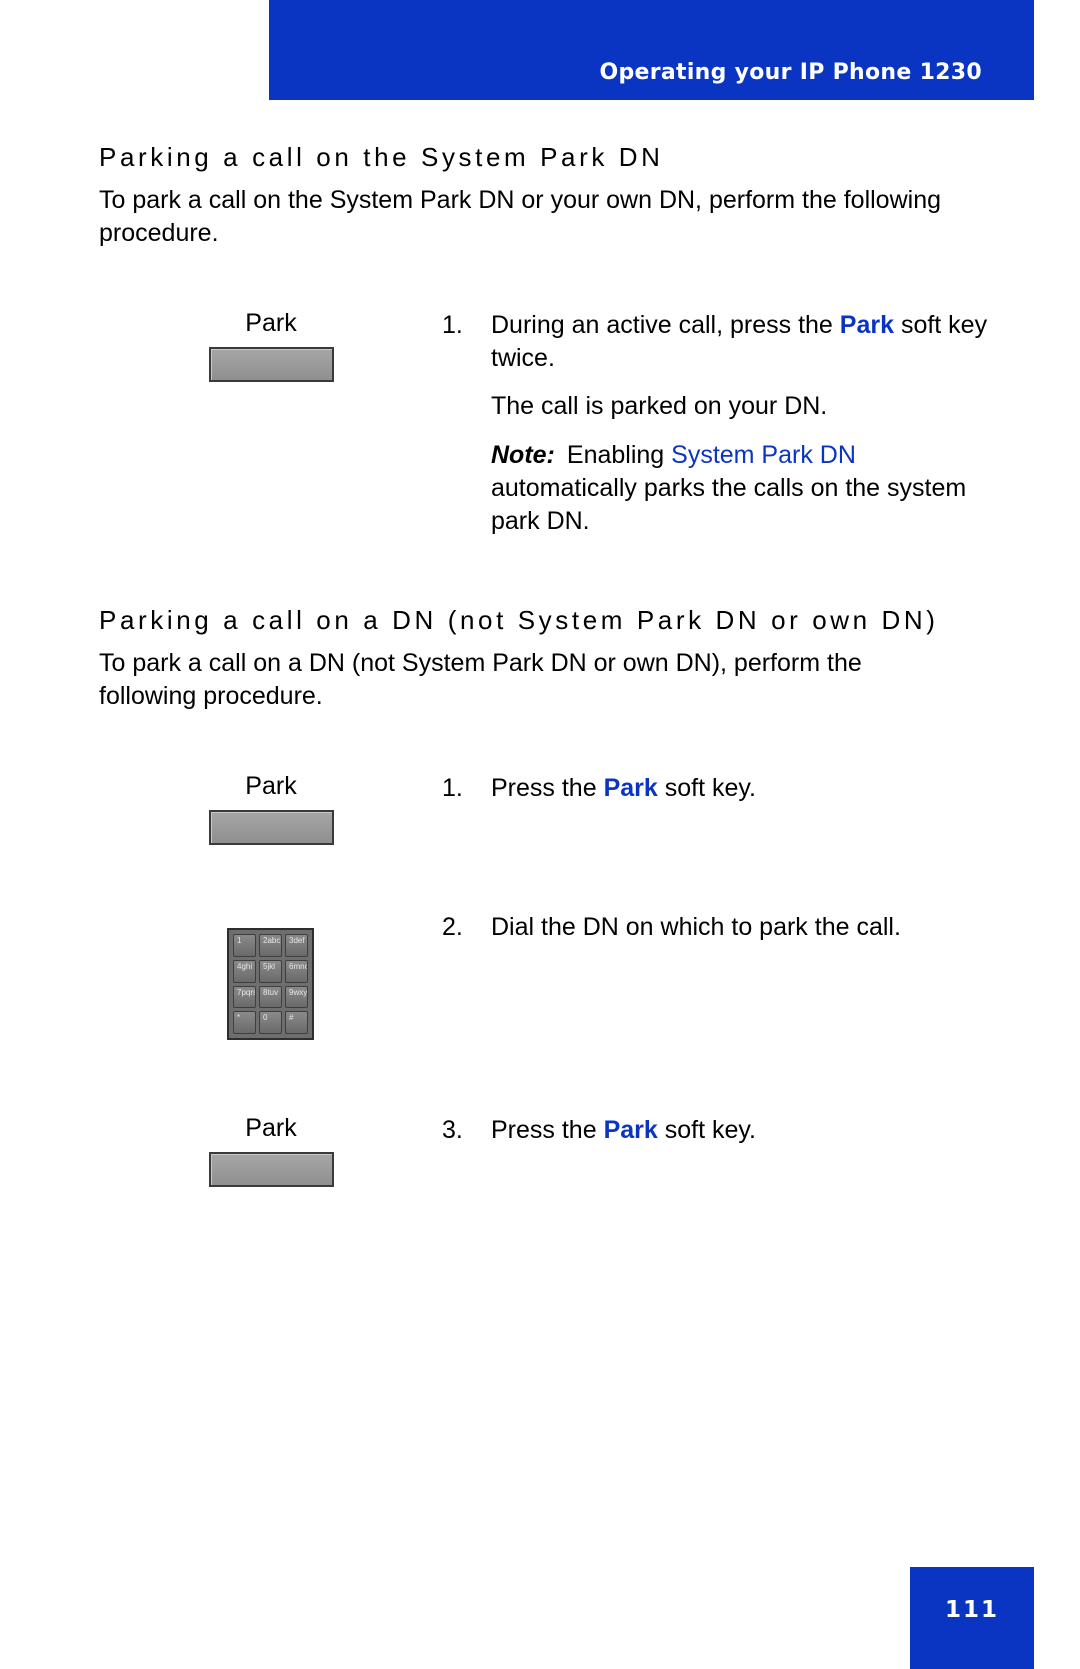  I want to click on header-band: Operating your IP Phone 1230, so click(651, 50).